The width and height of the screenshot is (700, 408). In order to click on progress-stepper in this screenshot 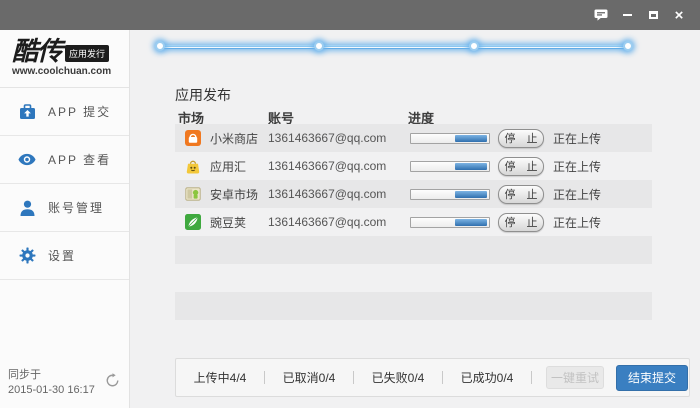, I will do `click(394, 46)`.